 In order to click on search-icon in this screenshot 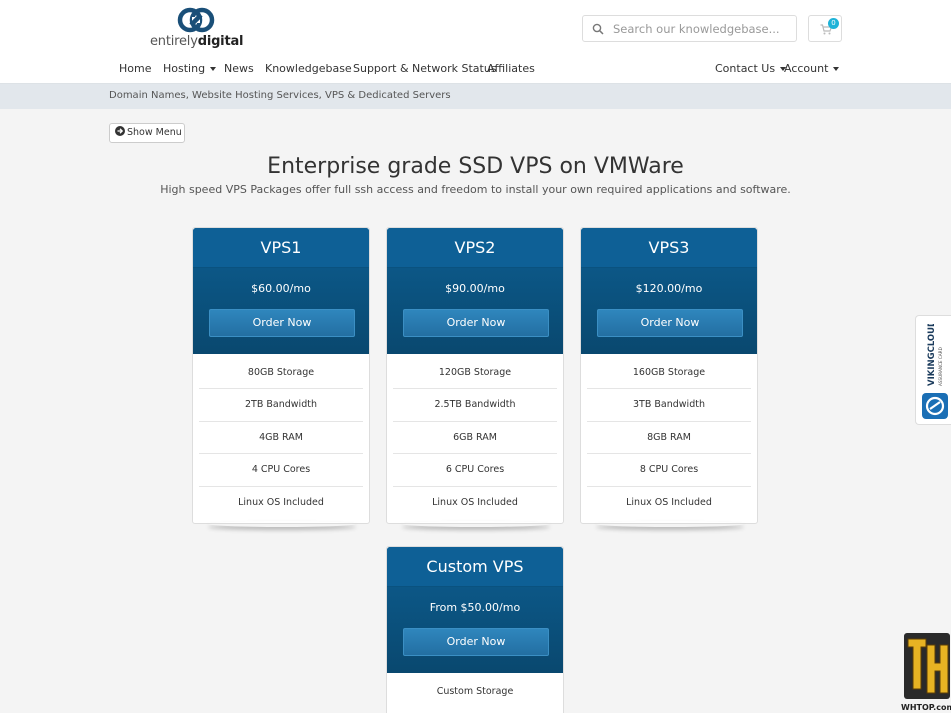, I will do `click(598, 29)`.